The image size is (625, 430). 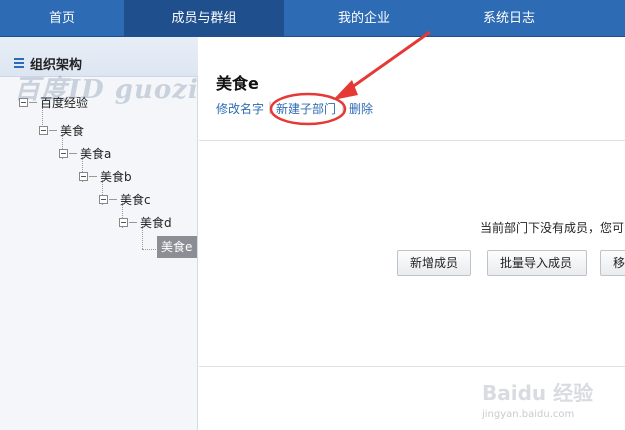 What do you see at coordinates (306, 108) in the screenshot?
I see `new-subdepartment-link: 新建子部门` at bounding box center [306, 108].